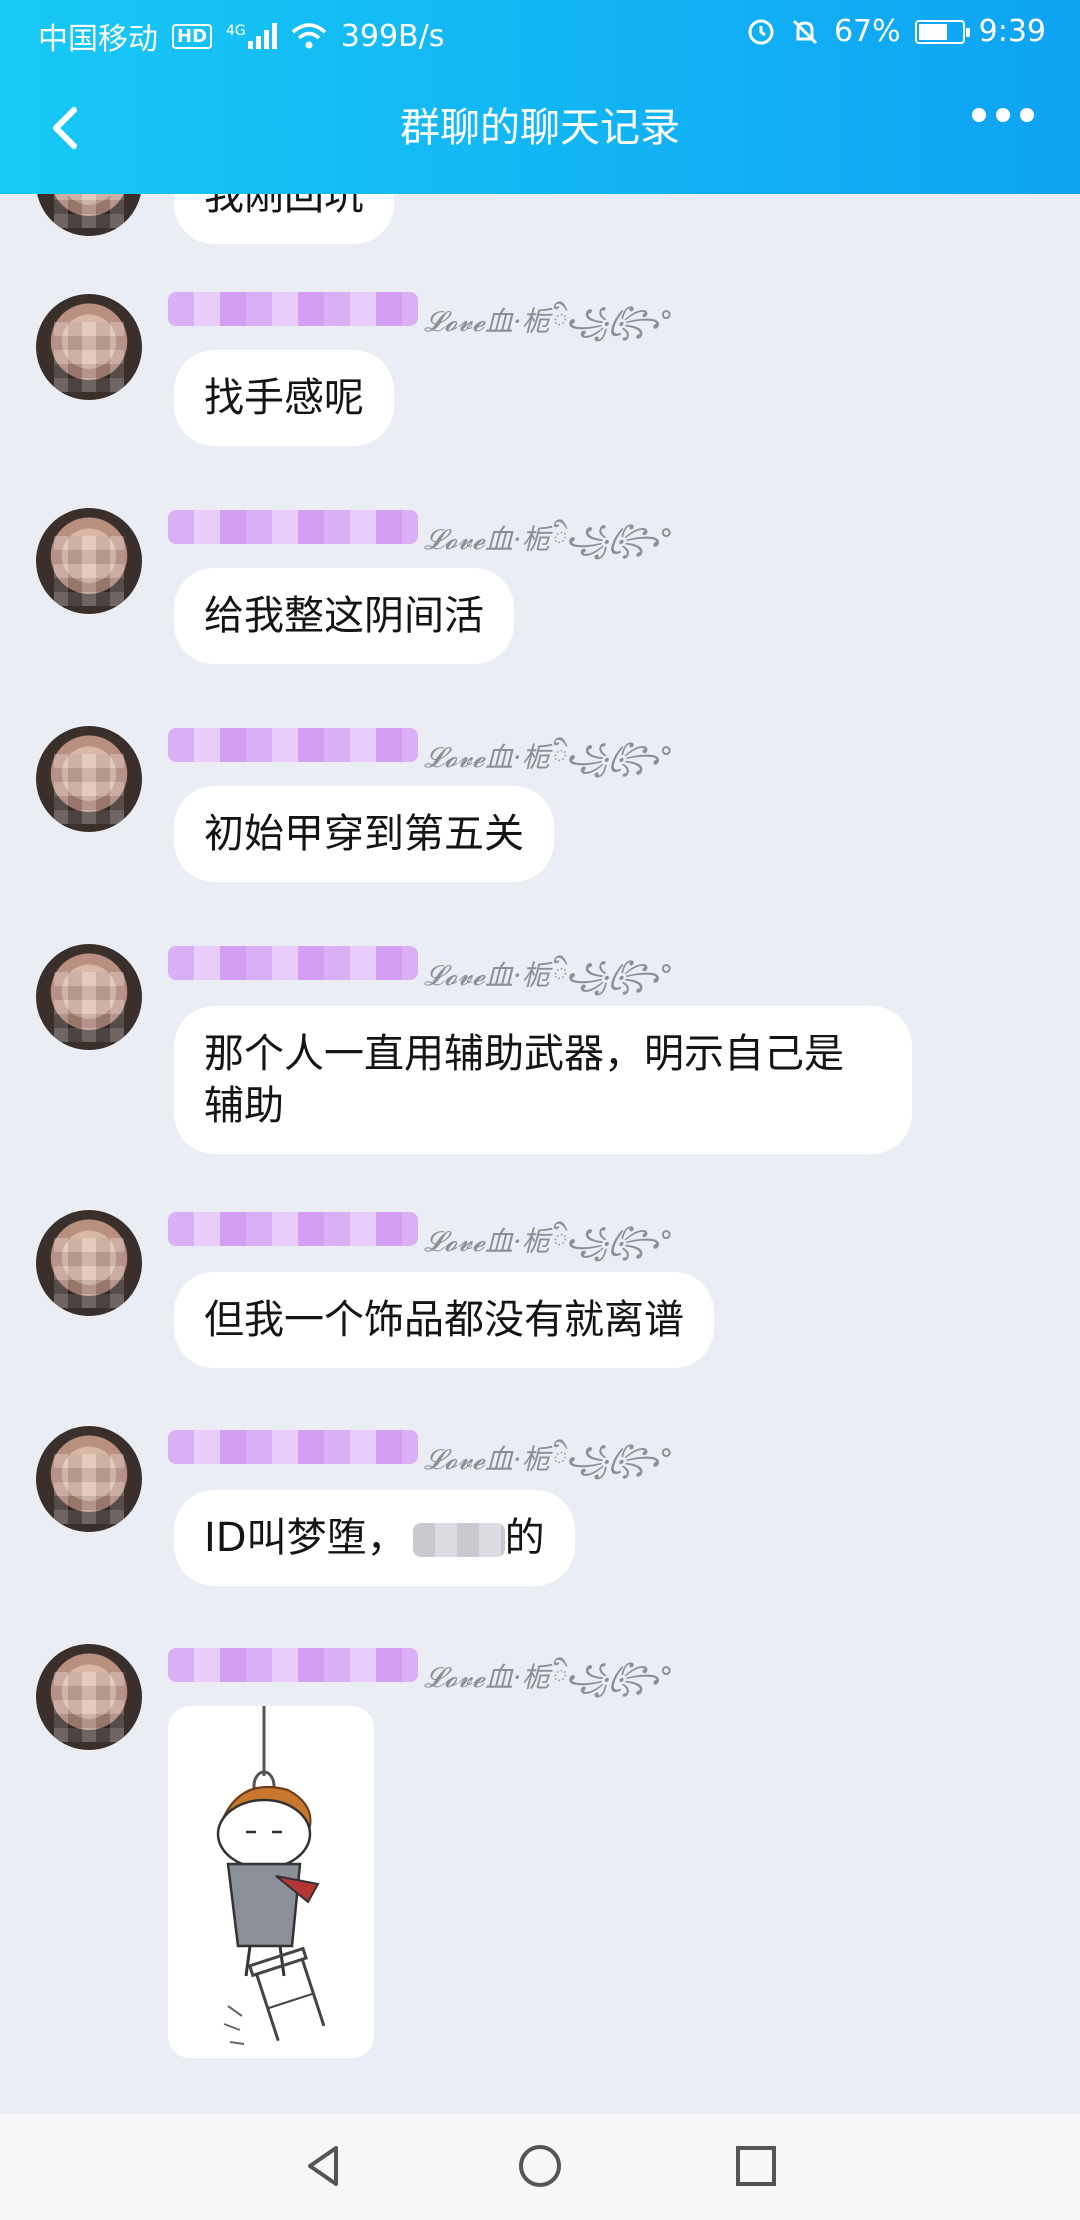 This screenshot has width=1080, height=2220. I want to click on circle-home-icon, so click(540, 2166).